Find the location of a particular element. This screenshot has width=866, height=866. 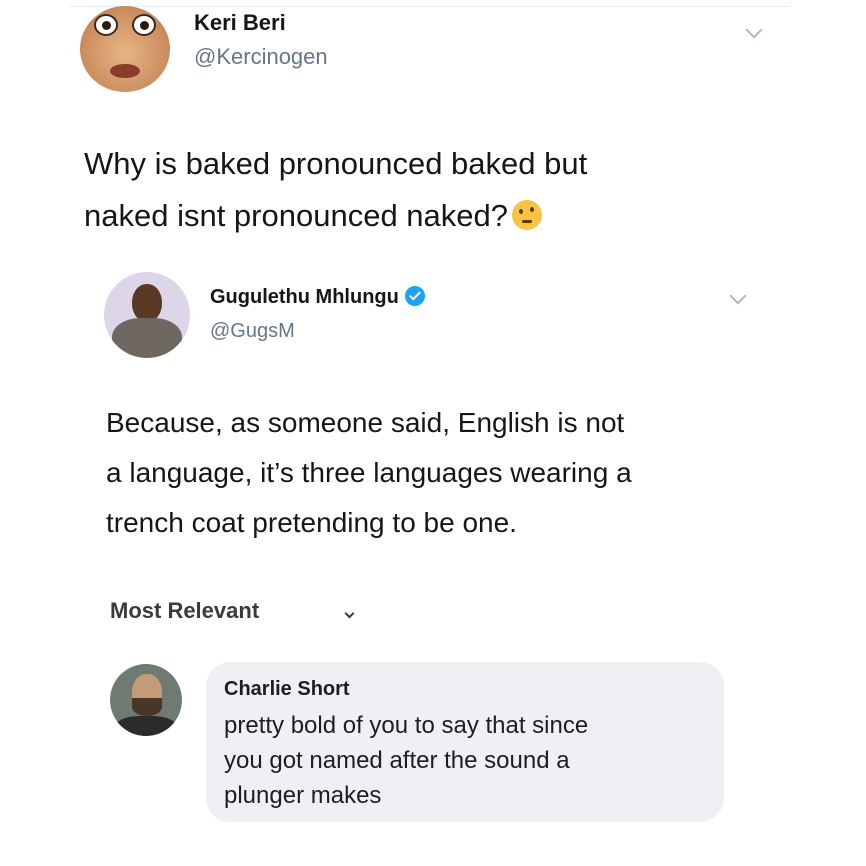

reply-text-line: Because, as someone said, English is not is located at coordinates (365, 422).